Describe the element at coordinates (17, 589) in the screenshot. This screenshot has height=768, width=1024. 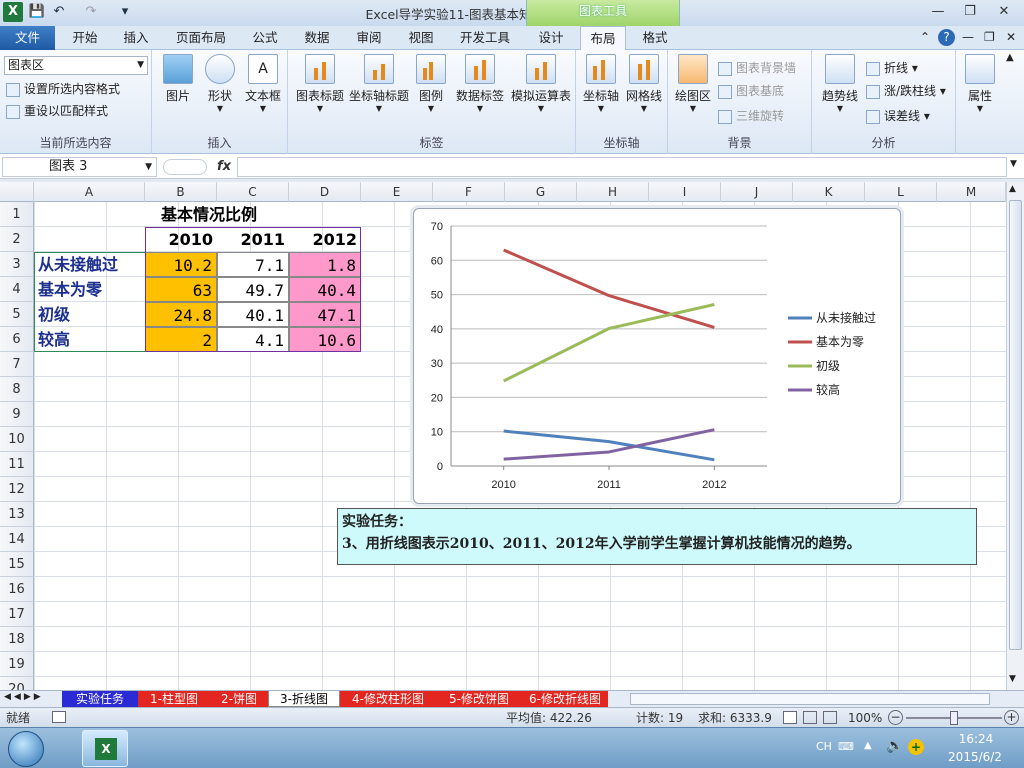
I see `row-header: 16` at that location.